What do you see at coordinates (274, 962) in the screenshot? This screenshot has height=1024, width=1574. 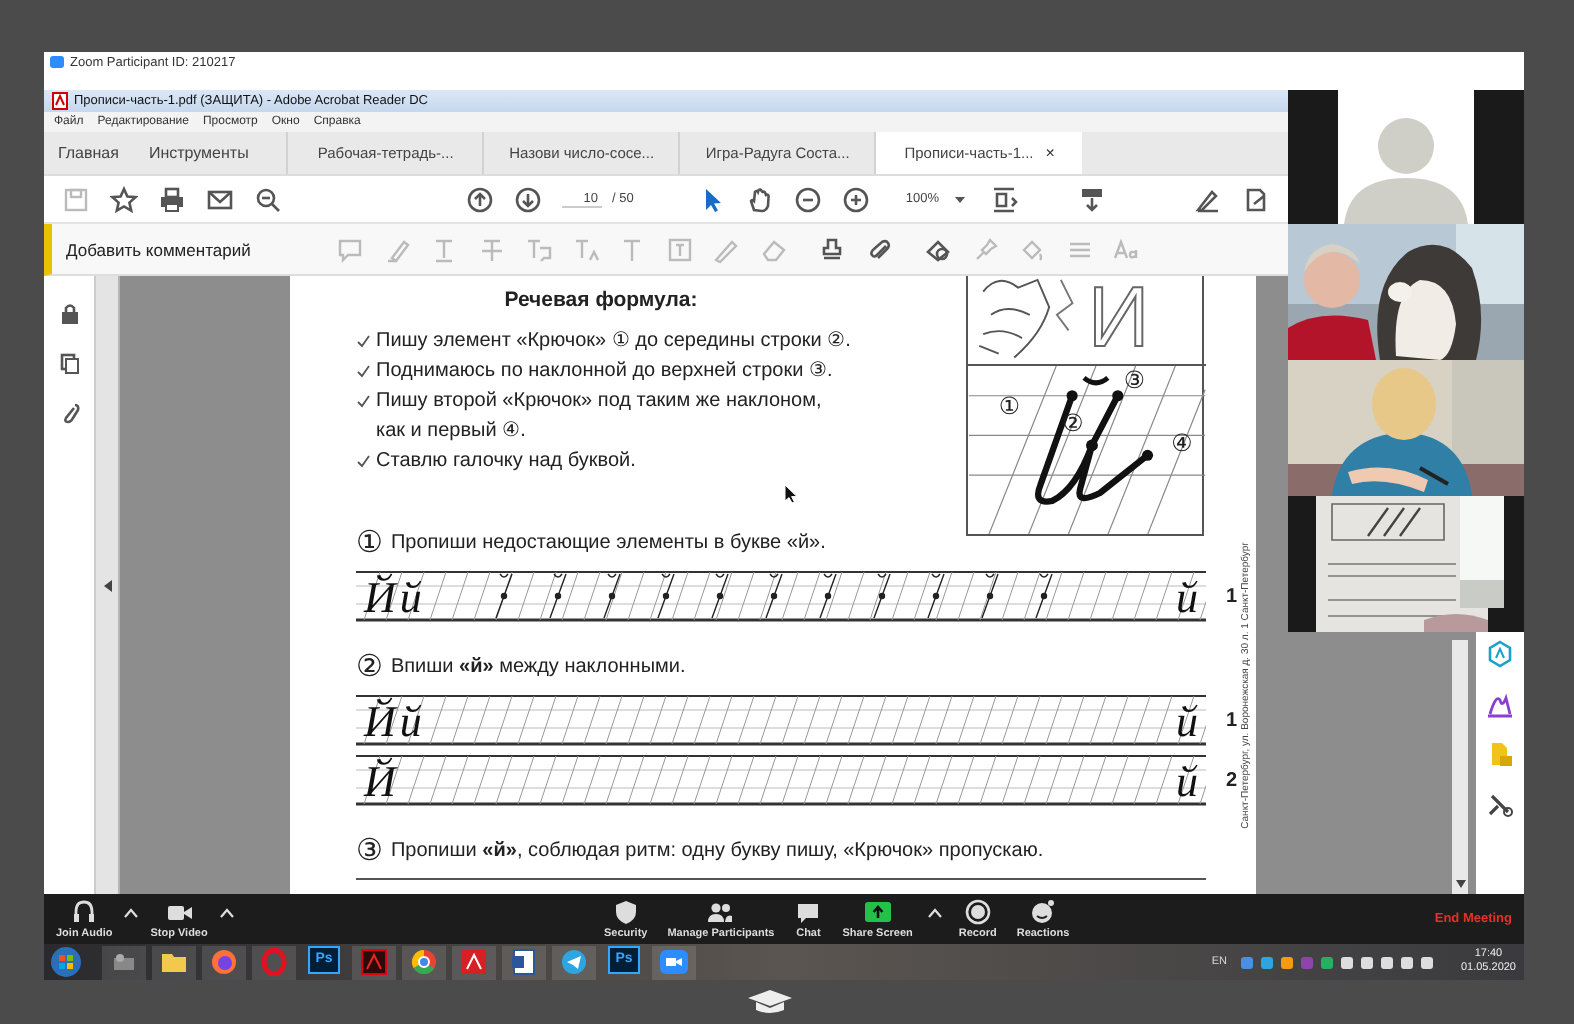 I see `ring-browser-icon` at bounding box center [274, 962].